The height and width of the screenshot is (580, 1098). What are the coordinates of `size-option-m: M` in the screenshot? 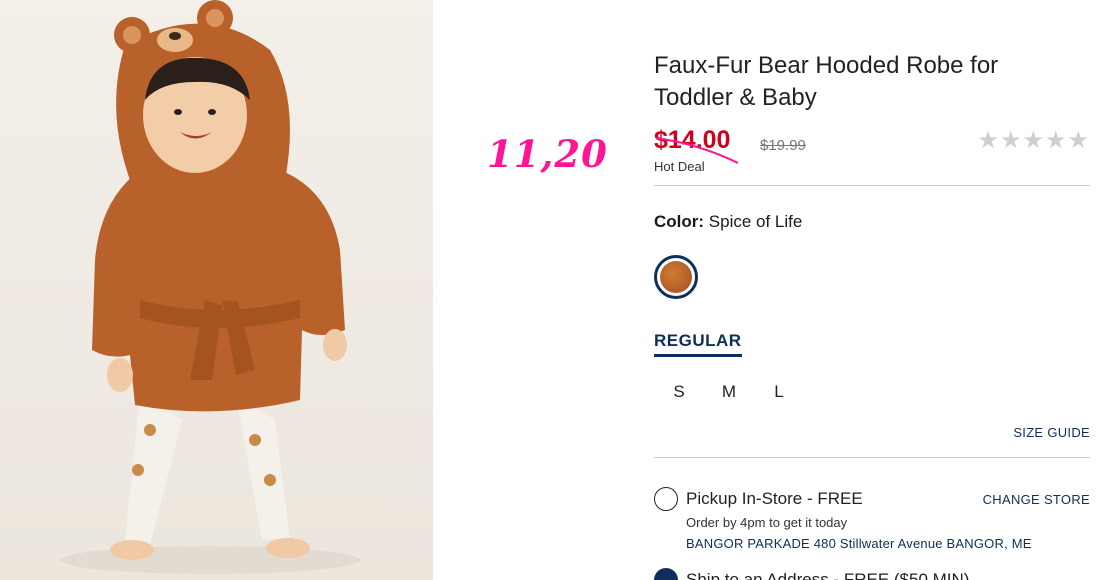 It's located at (729, 392).